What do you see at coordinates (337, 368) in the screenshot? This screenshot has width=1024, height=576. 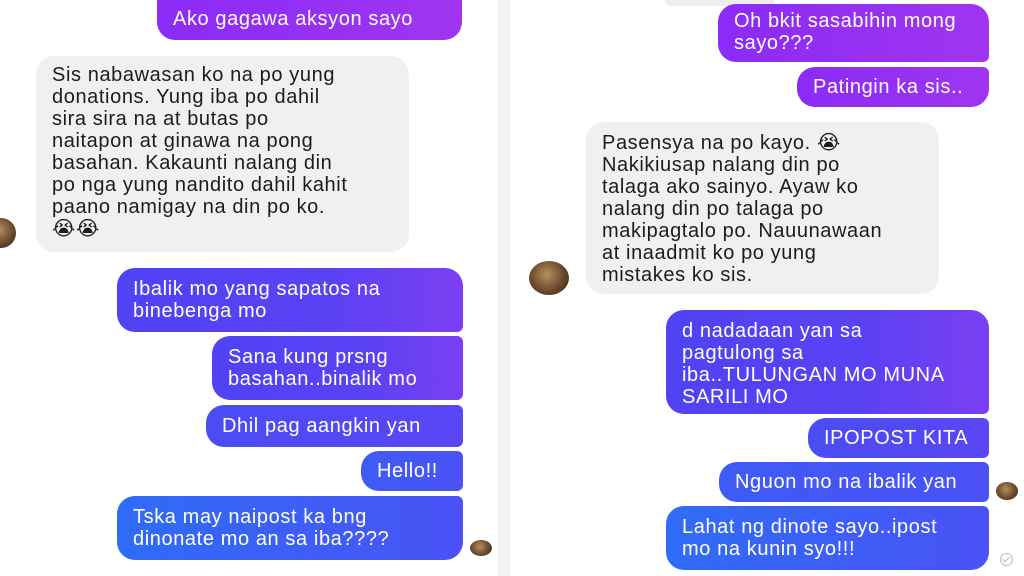 I see `outgoing-message: Sana kung prsng basahan..binalik mo` at bounding box center [337, 368].